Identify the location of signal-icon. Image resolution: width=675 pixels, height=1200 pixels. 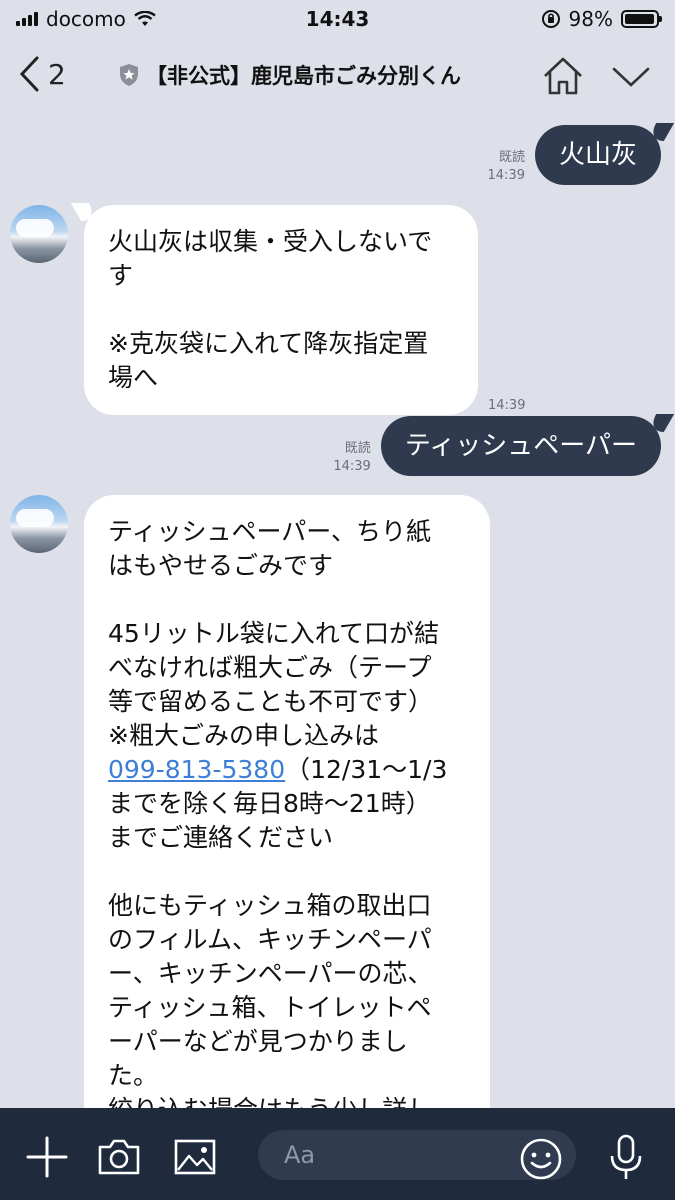
(27, 19).